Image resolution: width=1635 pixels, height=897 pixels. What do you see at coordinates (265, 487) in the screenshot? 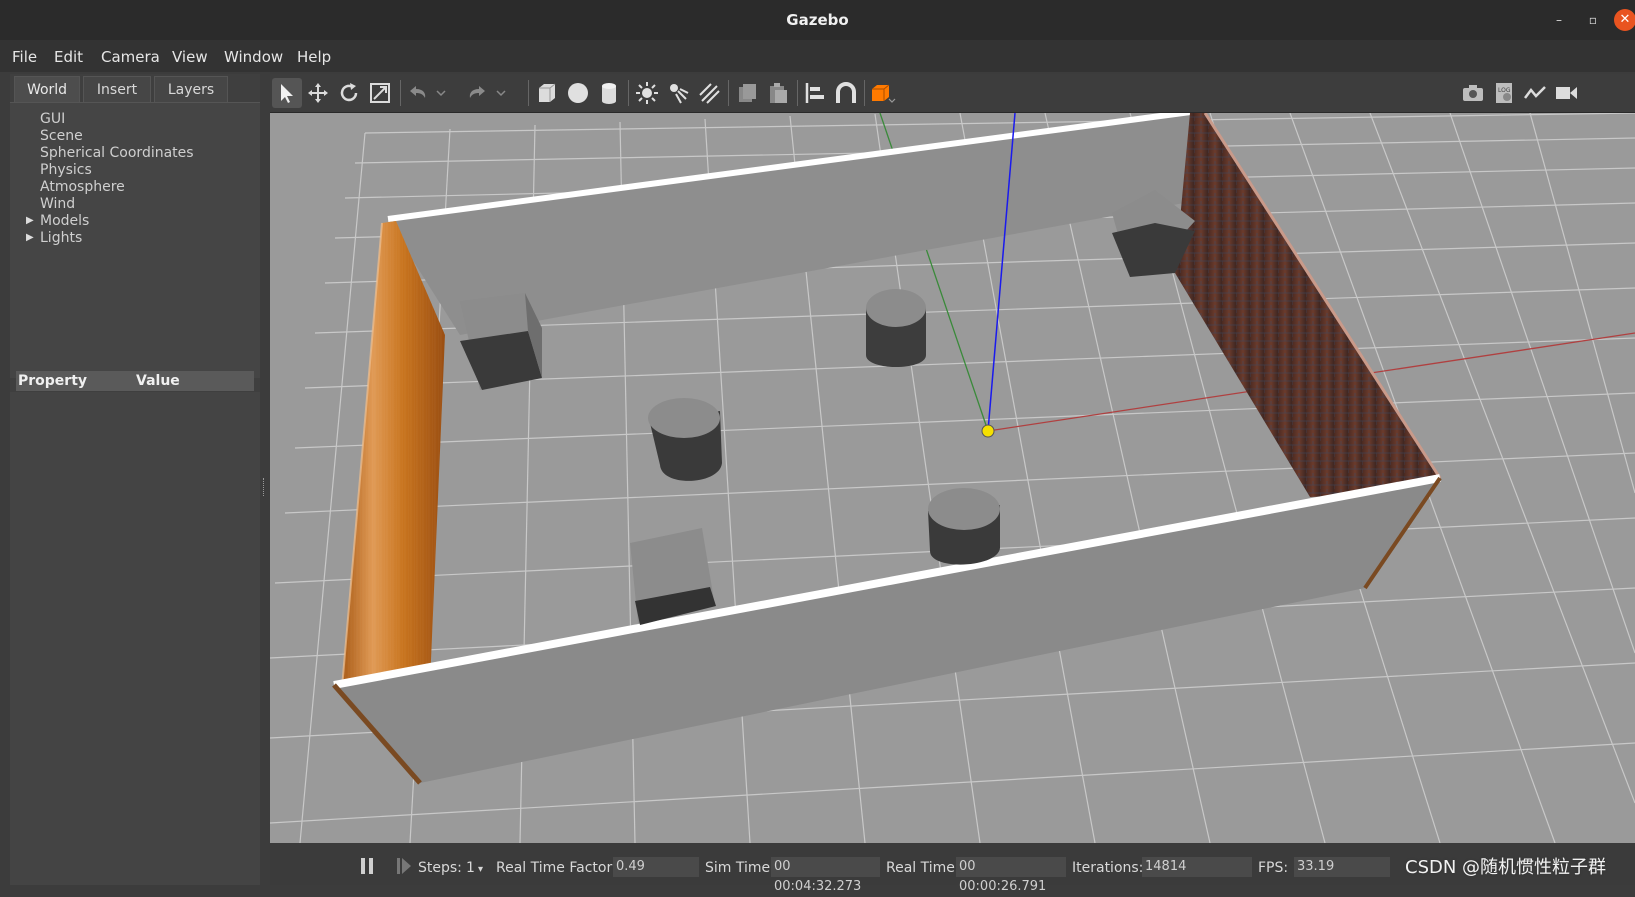
I see `panel-resize-handle` at bounding box center [265, 487].